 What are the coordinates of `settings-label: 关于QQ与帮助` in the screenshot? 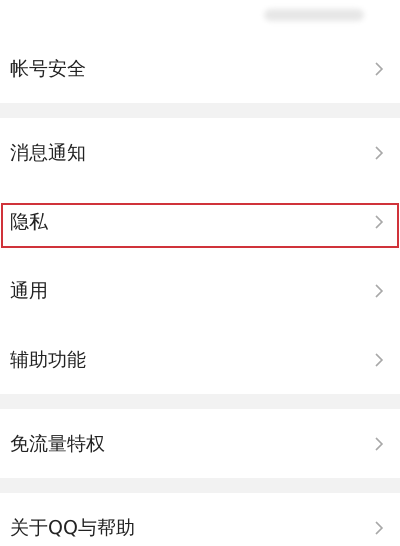 It's located at (72, 528).